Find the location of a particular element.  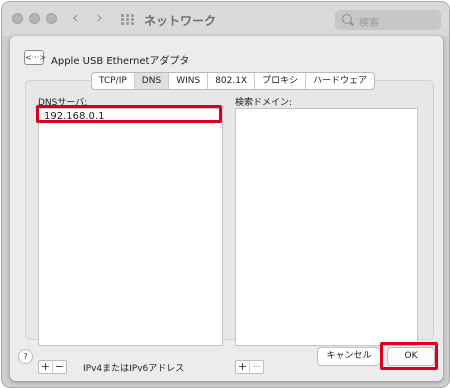

dns-add-remove-buttons: + − is located at coordinates (52, 367).